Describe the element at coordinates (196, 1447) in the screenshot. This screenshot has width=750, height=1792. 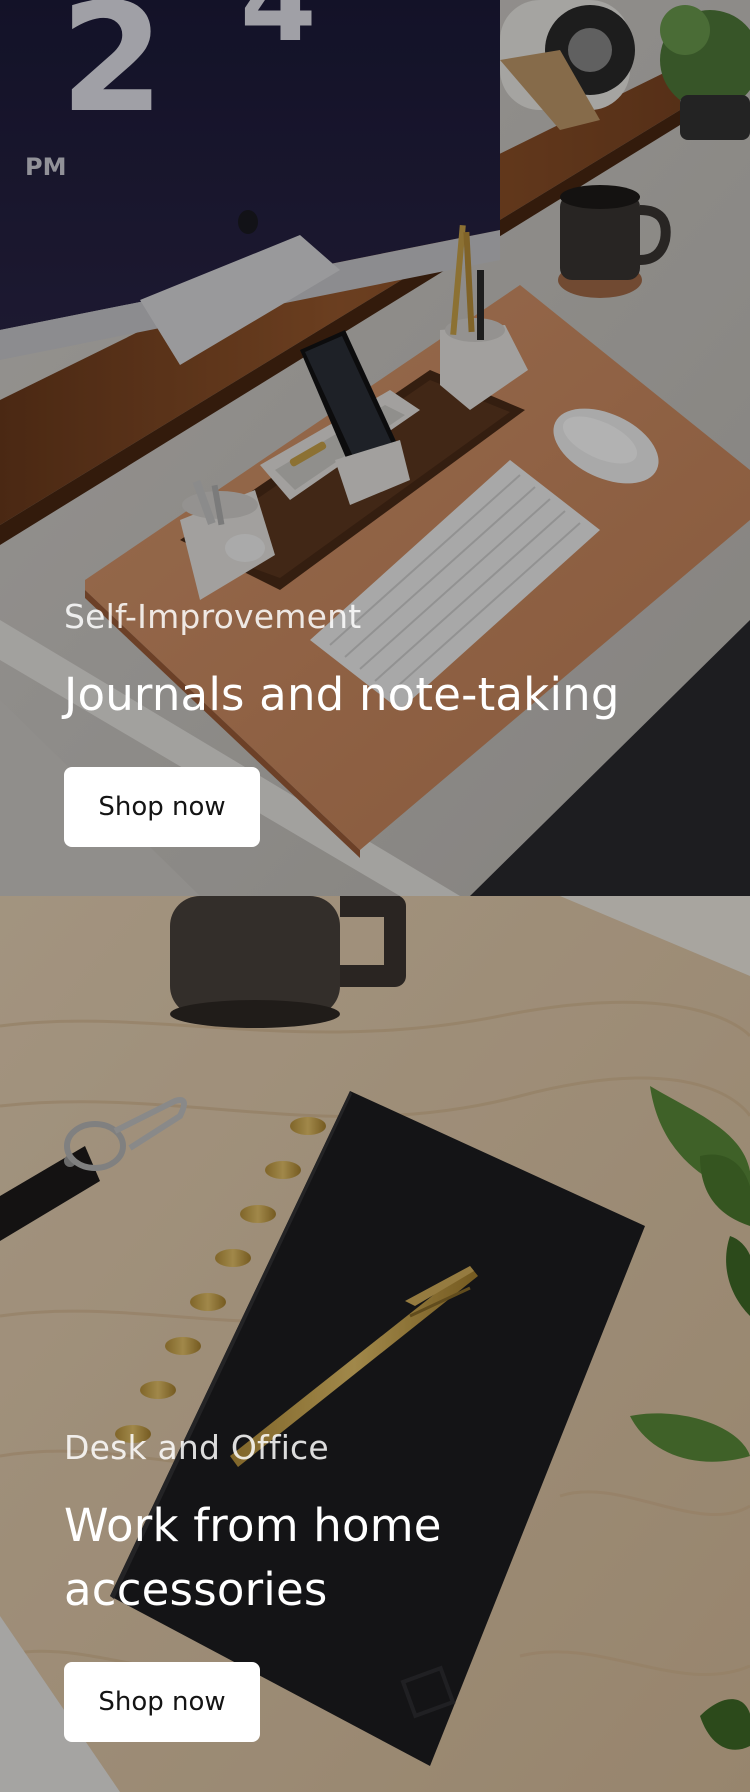
I see `promo-category: Desk and Office` at that location.